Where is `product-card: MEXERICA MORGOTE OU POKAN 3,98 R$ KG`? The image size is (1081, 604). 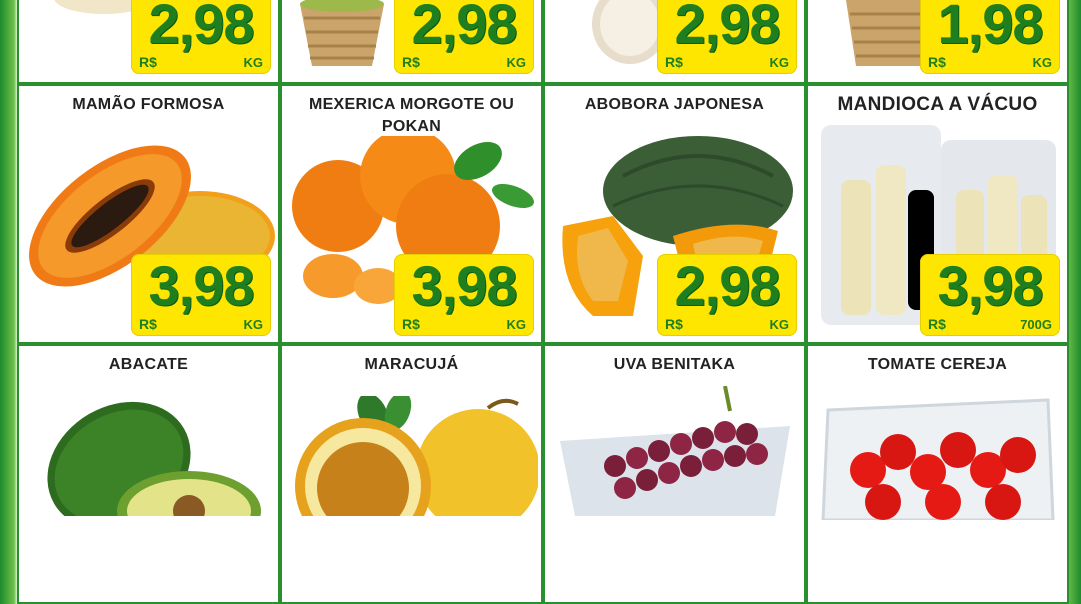 product-card: MEXERICA MORGOTE OU POKAN 3,98 R$ KG is located at coordinates (411, 214).